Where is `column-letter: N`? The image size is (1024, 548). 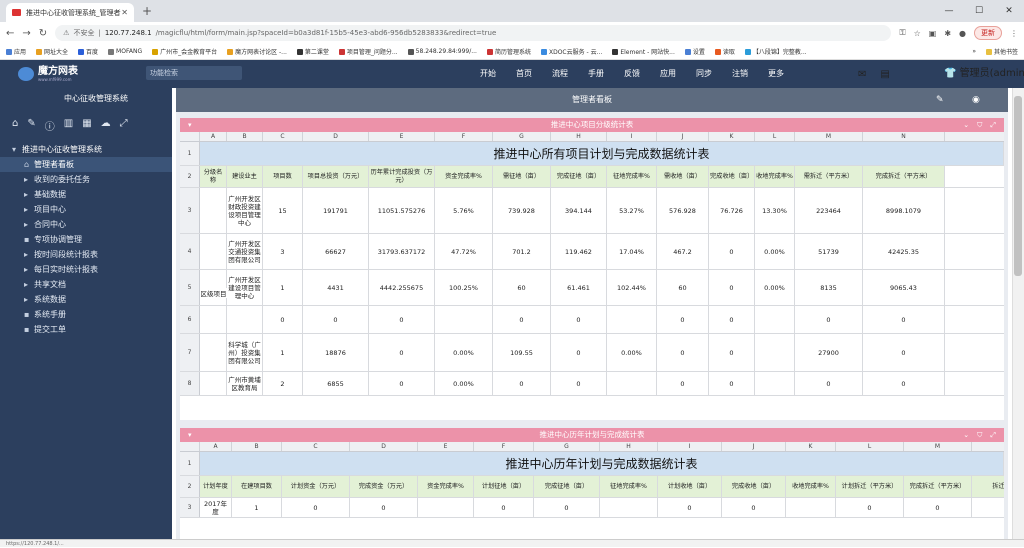 column-letter: N is located at coordinates (904, 136).